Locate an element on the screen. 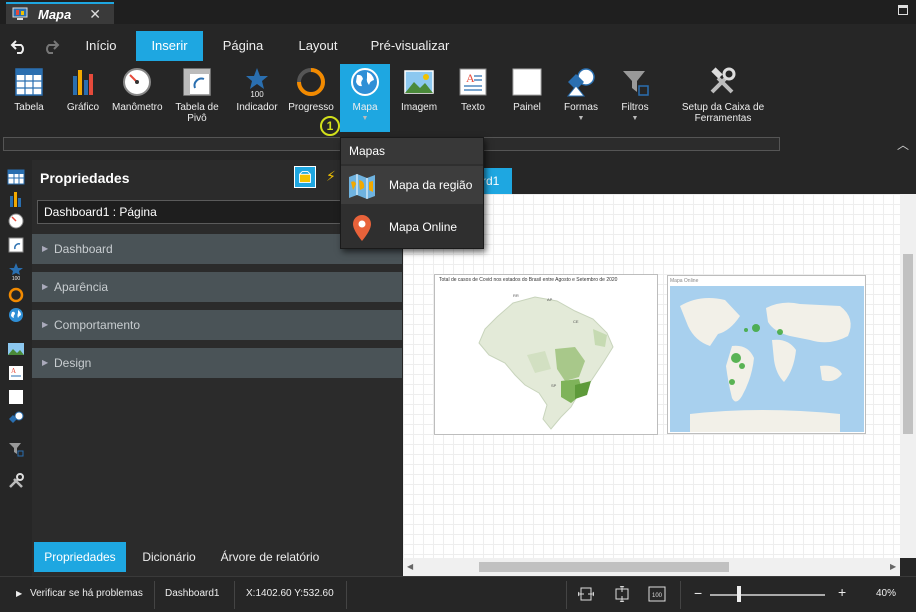 Image resolution: width=916 pixels, height=612 pixels. ribbon-filtros: Filtros ▼ is located at coordinates (635, 98).